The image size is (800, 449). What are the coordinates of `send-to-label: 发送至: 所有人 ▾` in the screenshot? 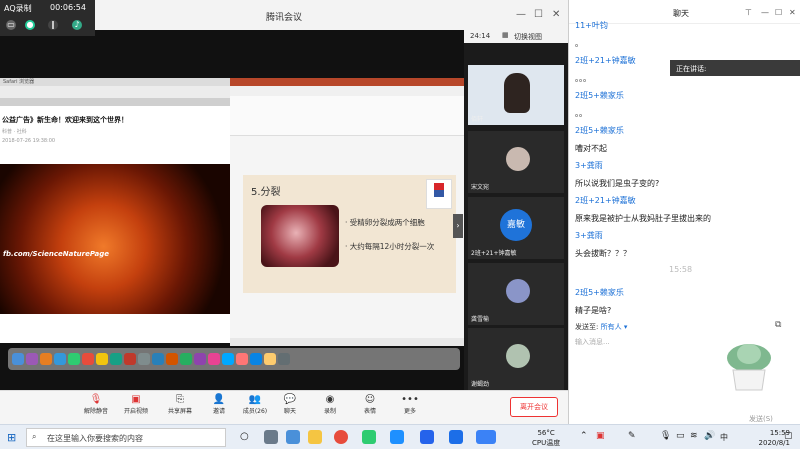 It's located at (601, 327).